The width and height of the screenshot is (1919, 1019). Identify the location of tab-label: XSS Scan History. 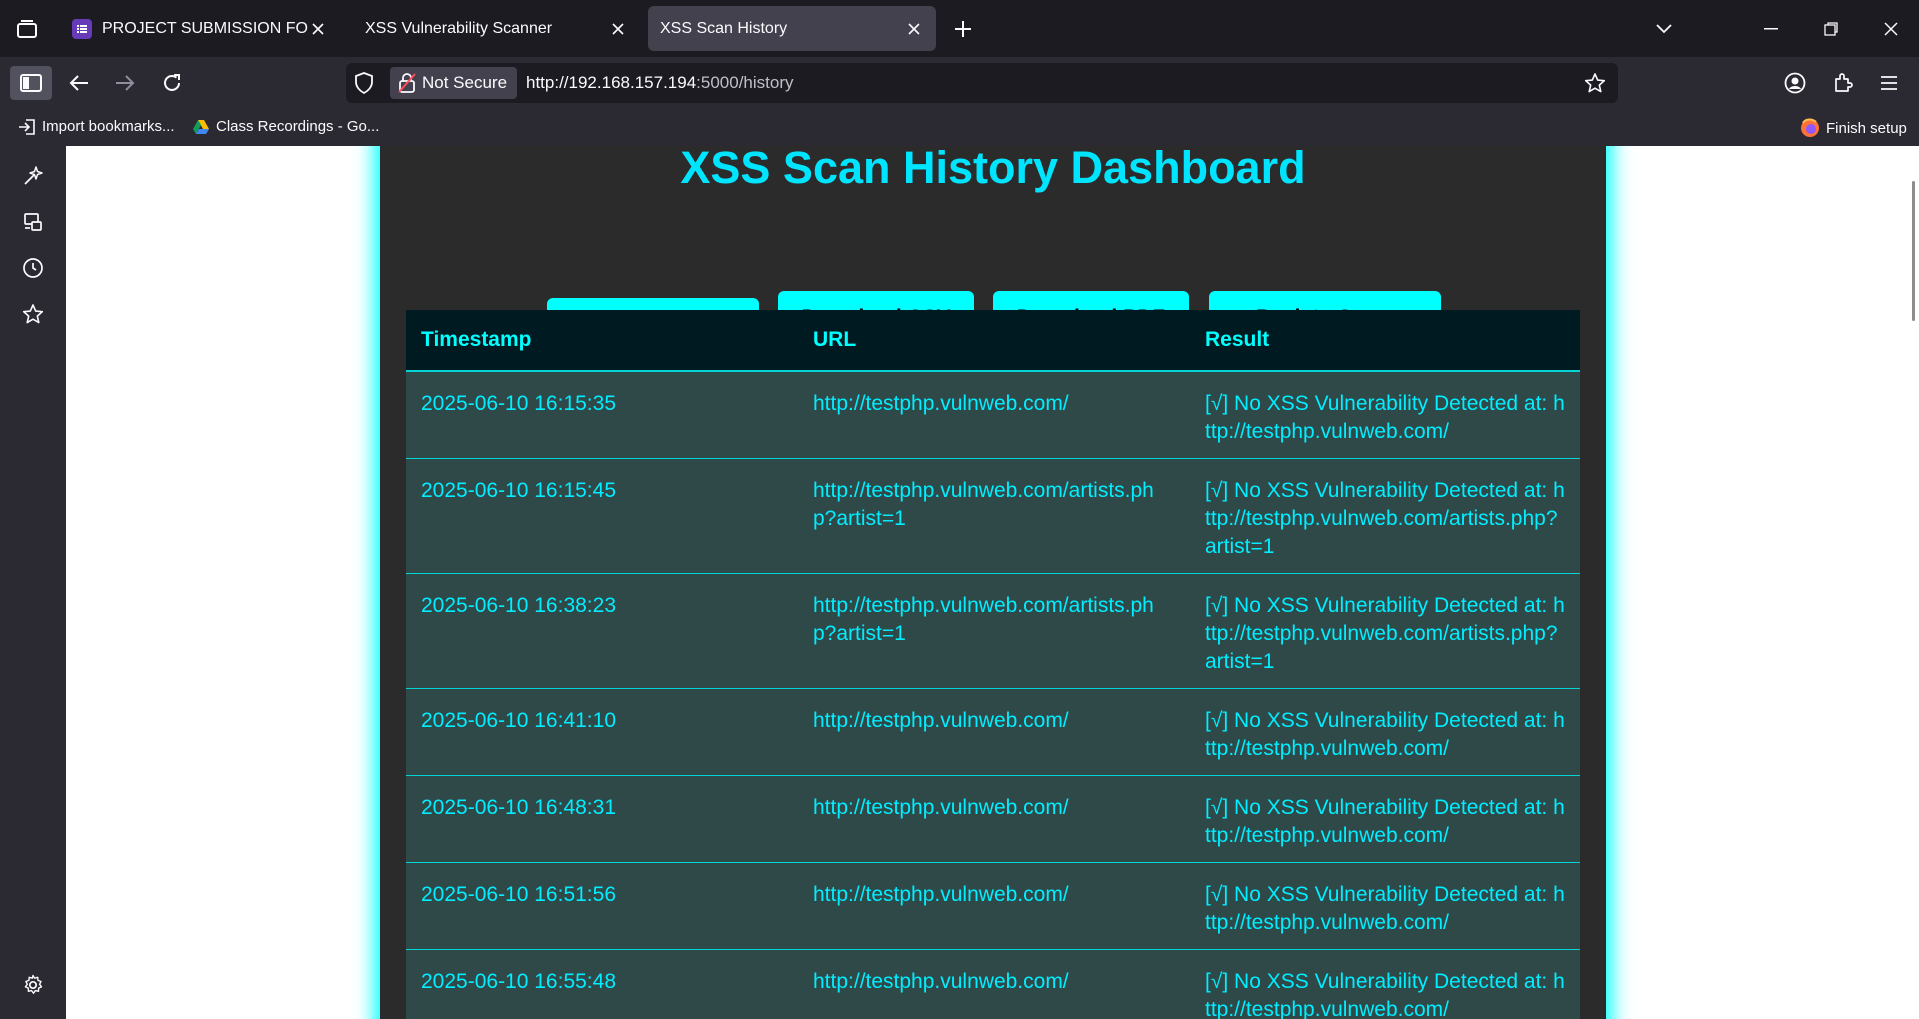
(724, 28).